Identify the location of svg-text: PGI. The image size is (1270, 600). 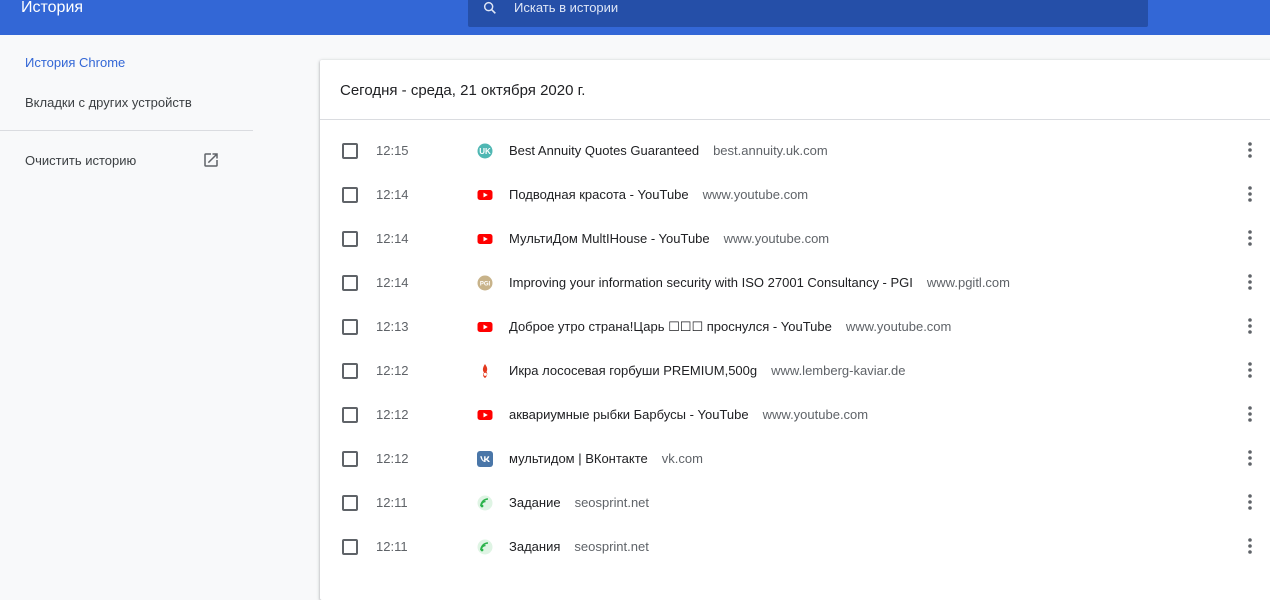
(485, 285).